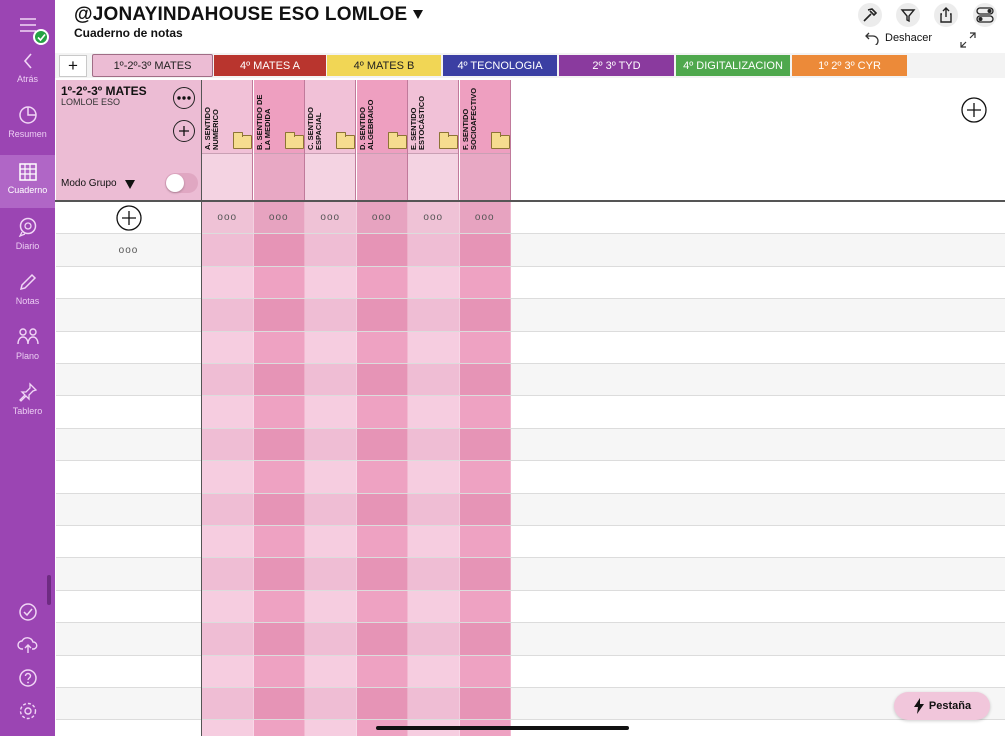 The image size is (1005, 736). What do you see at coordinates (27, 181) in the screenshot?
I see `sidebar-item-cuaderno: Cuaderno` at bounding box center [27, 181].